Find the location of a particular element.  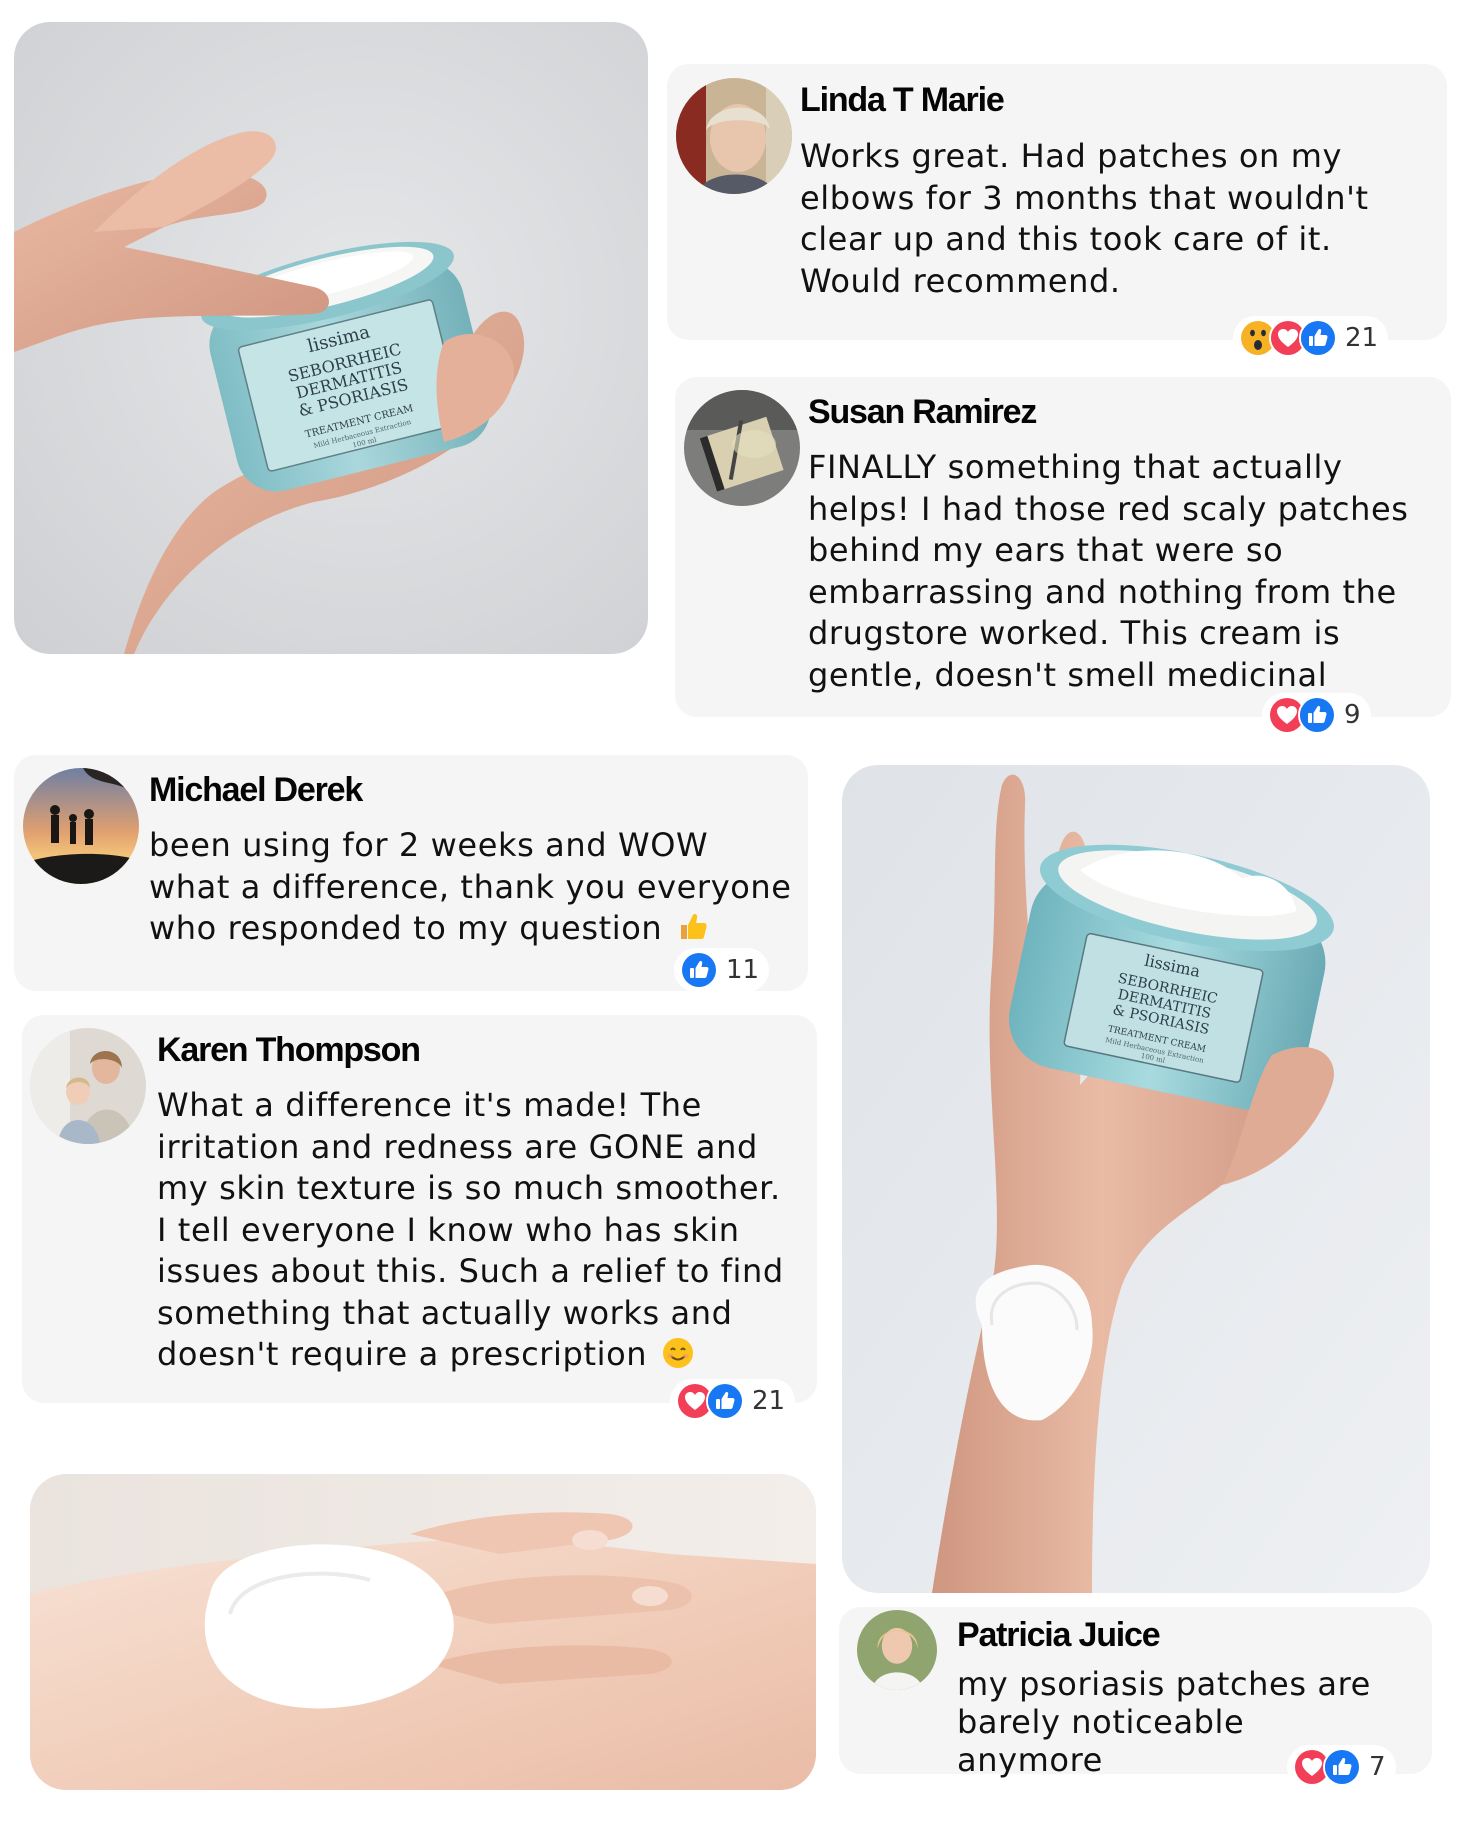

reviewer-name: Michael Derek is located at coordinates (256, 790).